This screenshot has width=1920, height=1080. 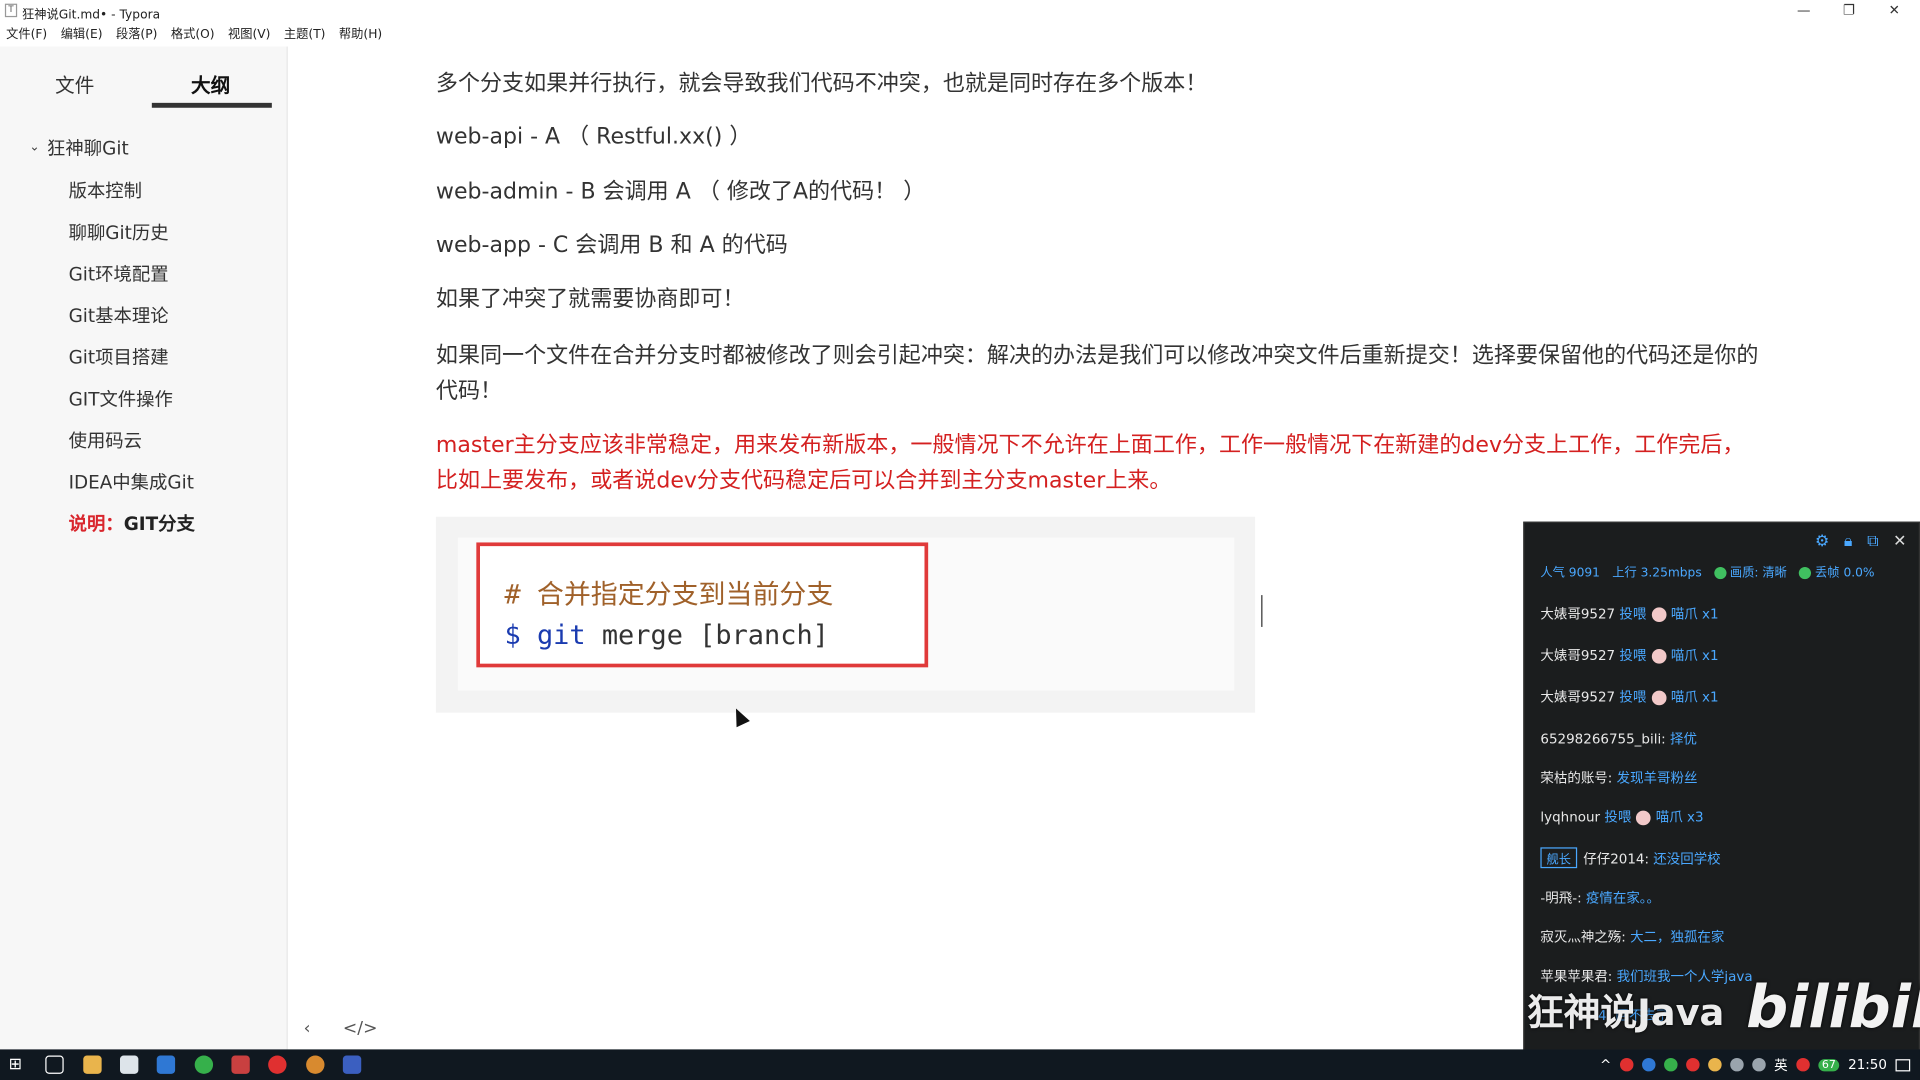 I want to click on source-code-icon: </>, so click(x=360, y=1029).